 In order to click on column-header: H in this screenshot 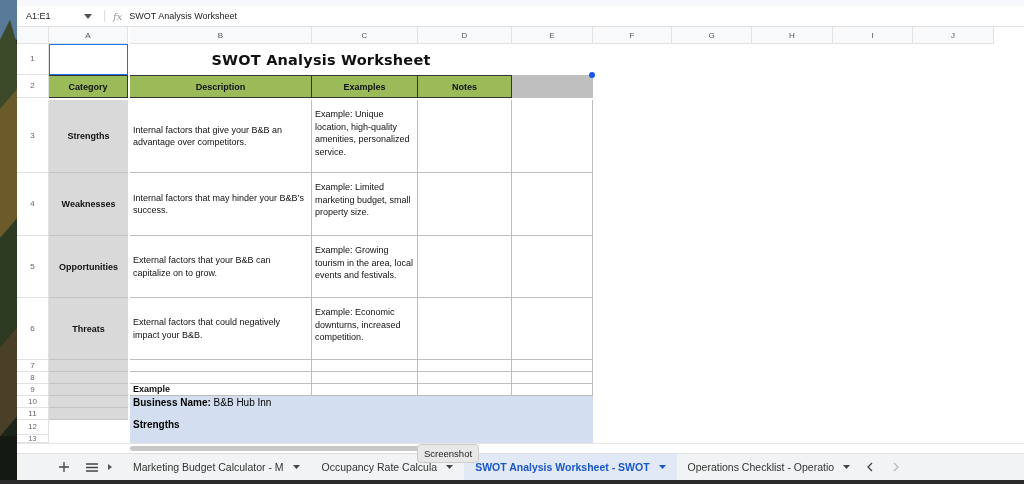, I will do `click(792, 35)`.